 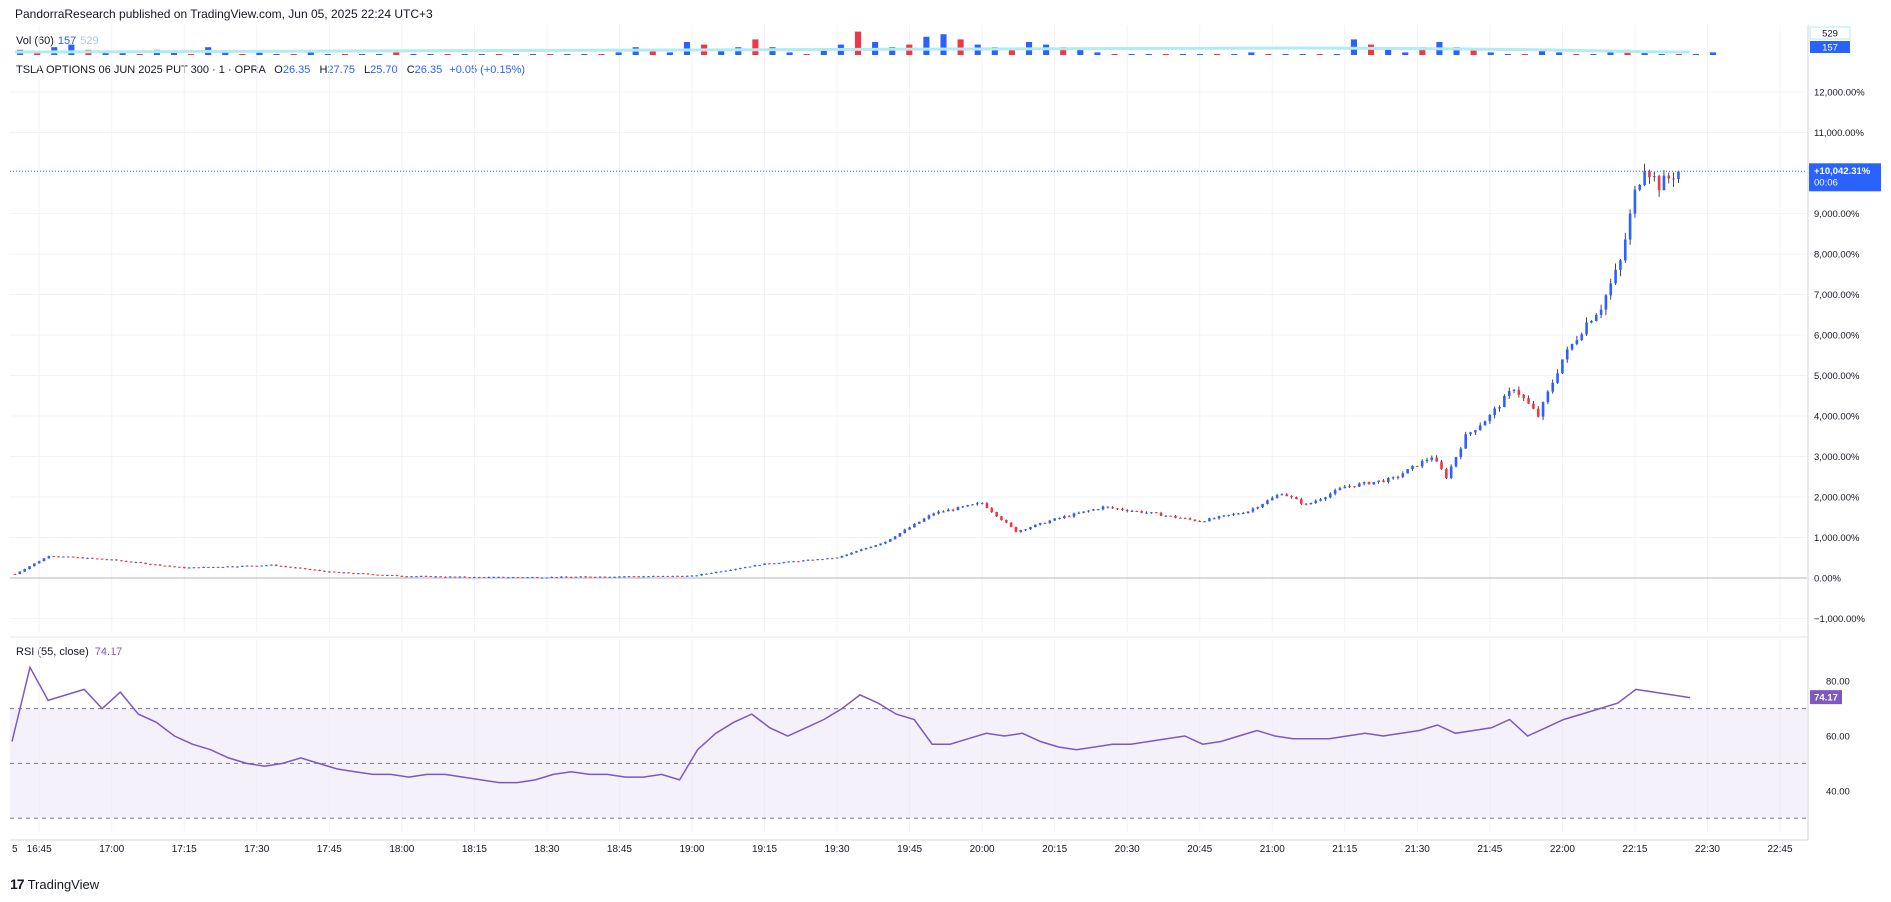 I want to click on time-tick-label: 21:45, so click(x=1489, y=849).